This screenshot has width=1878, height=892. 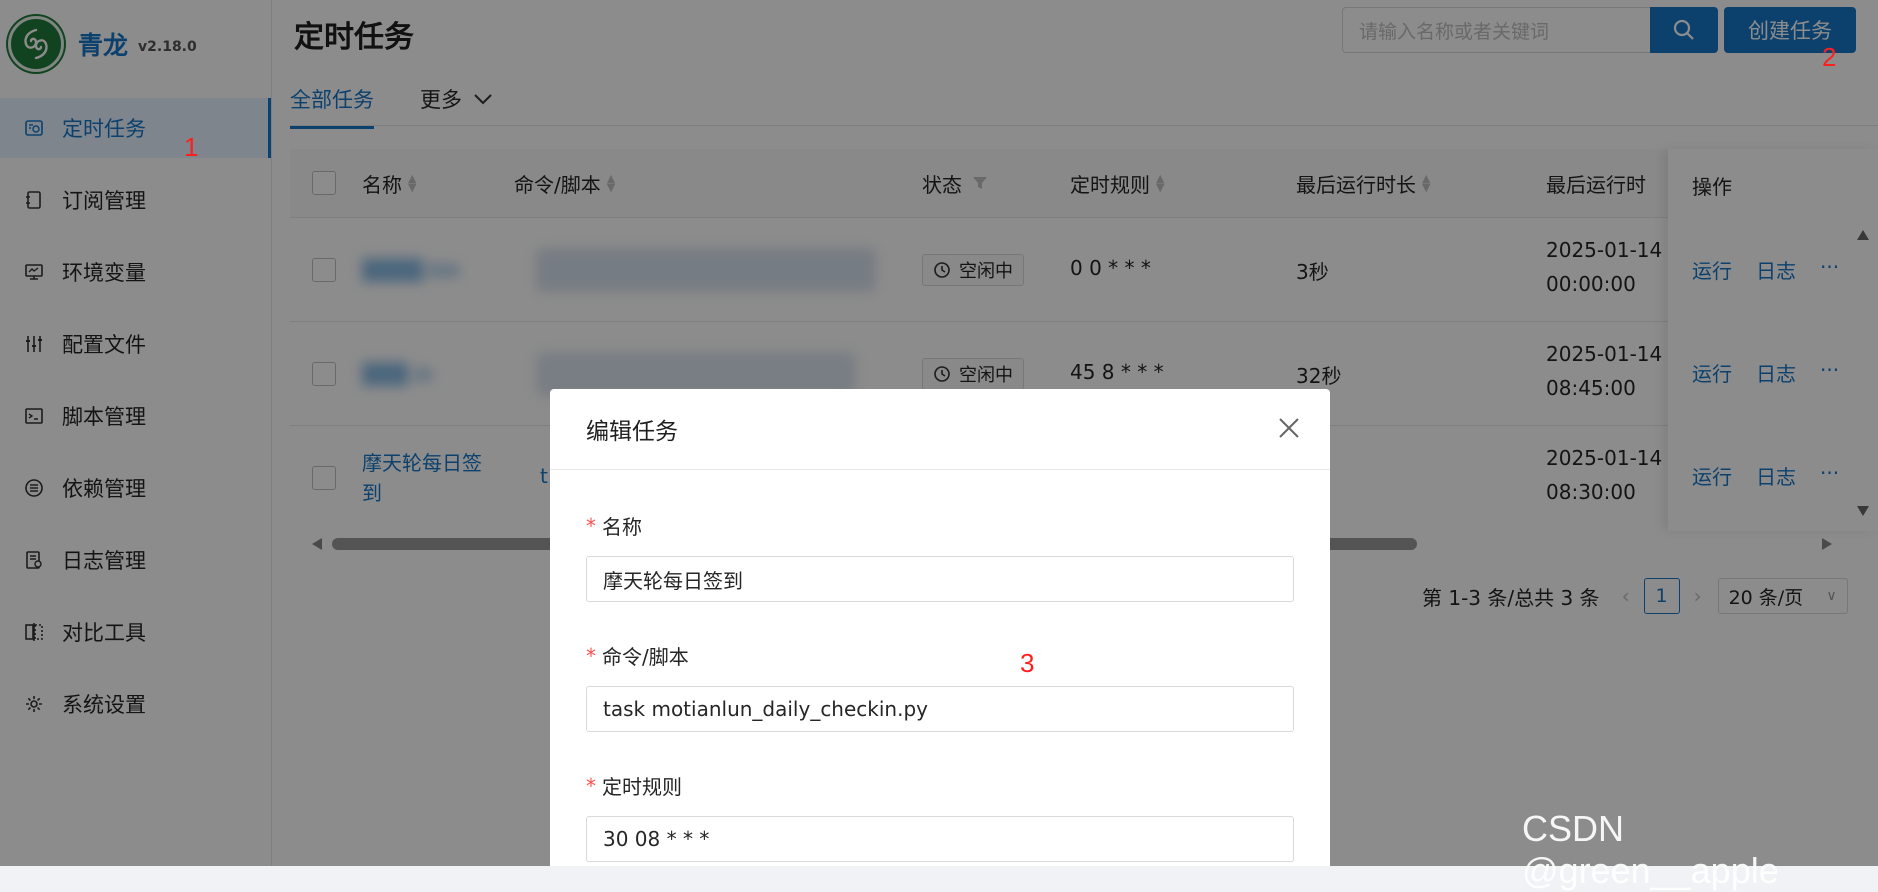 What do you see at coordinates (1829, 57) in the screenshot?
I see `annotation-2: 2` at bounding box center [1829, 57].